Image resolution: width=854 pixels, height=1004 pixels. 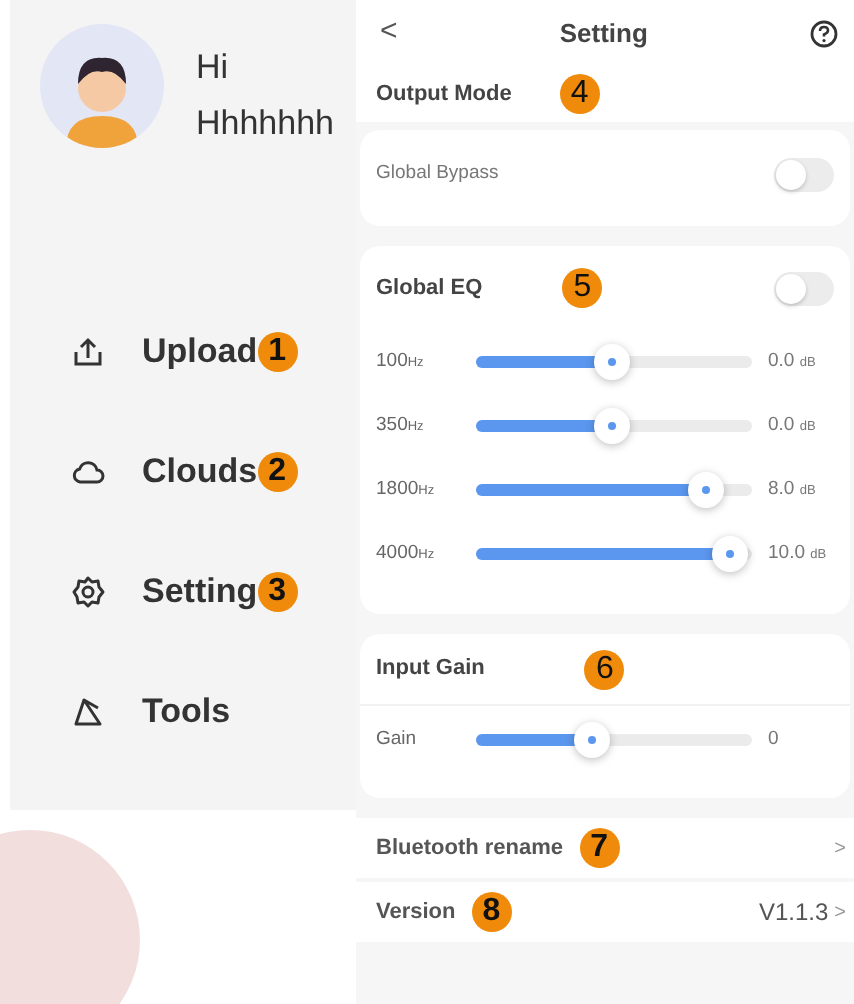 What do you see at coordinates (397, 739) in the screenshot?
I see `setting-label: Gain` at bounding box center [397, 739].